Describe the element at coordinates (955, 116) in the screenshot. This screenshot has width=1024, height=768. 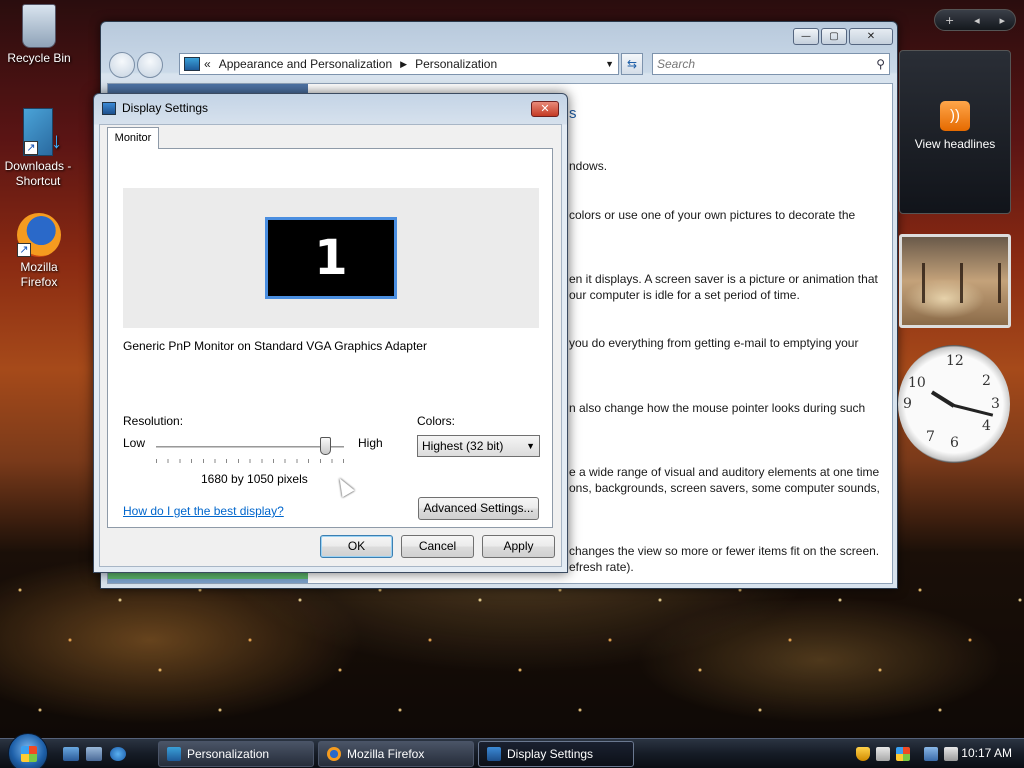
I see `rss-icon: ))` at that location.